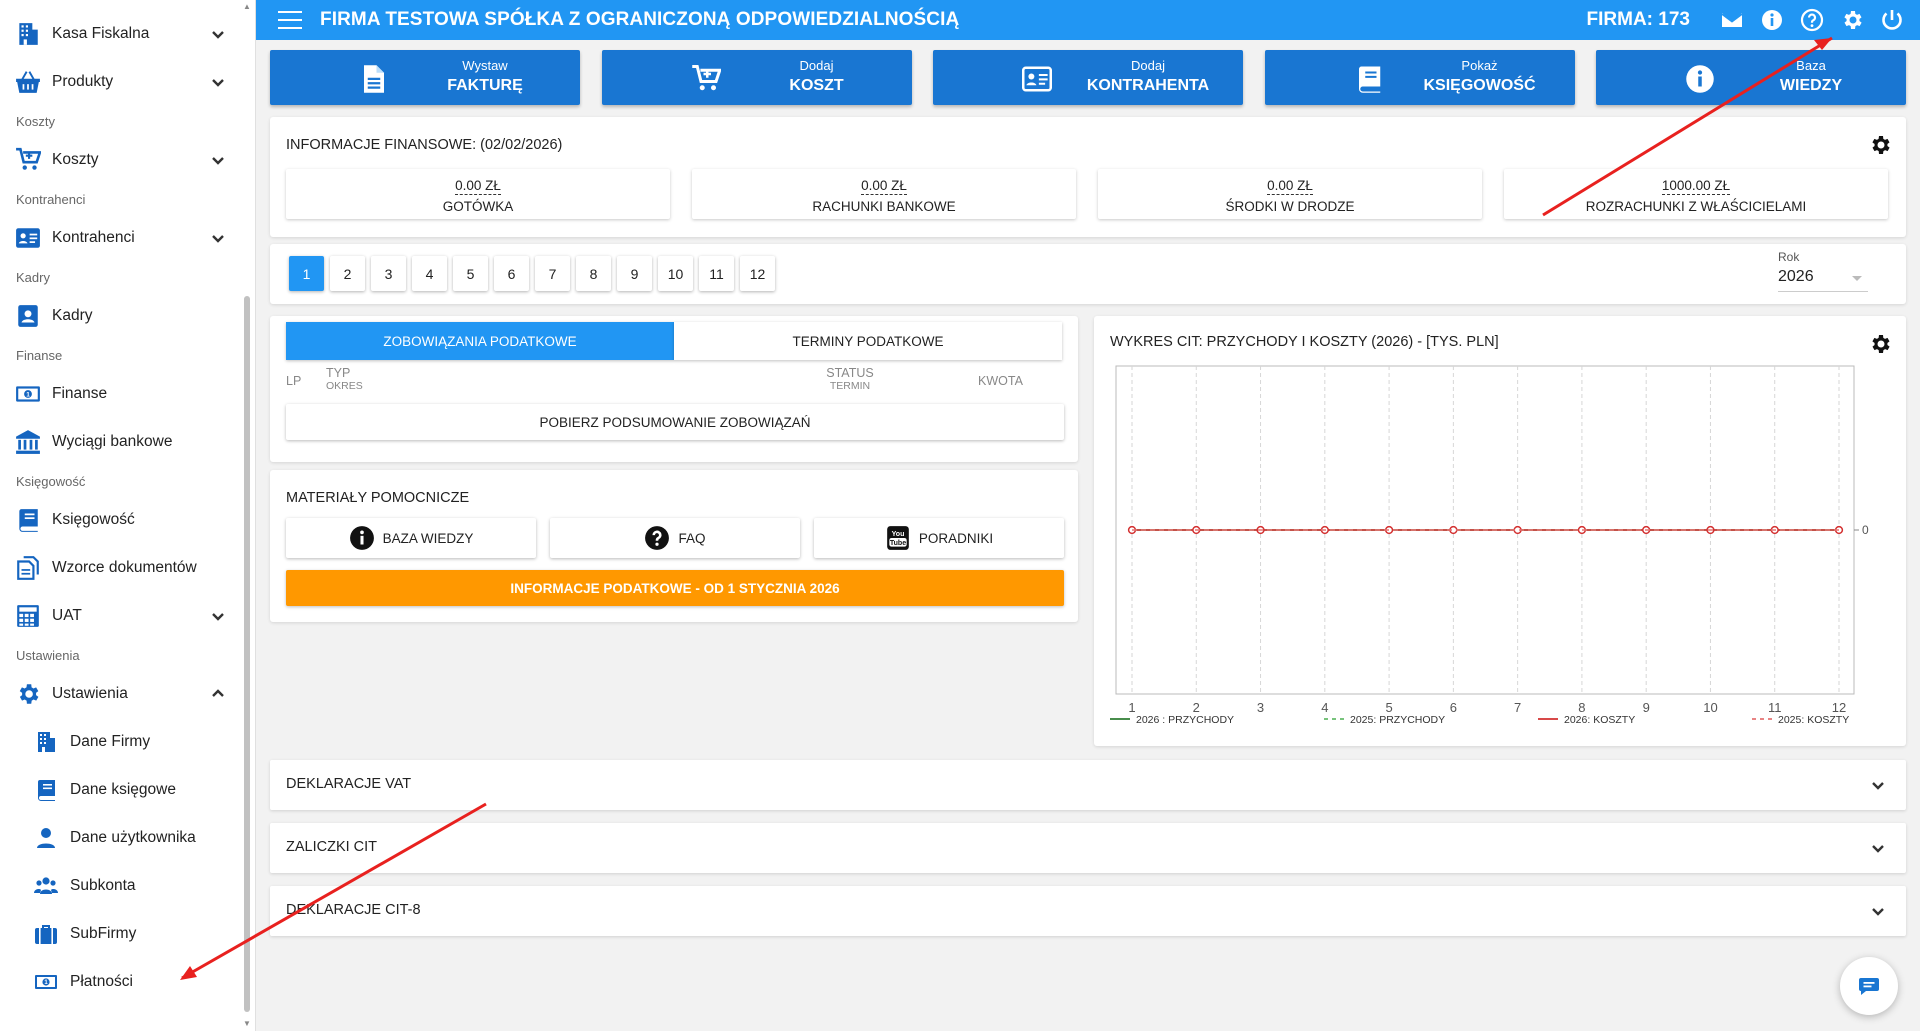 The image size is (1920, 1031). I want to click on month-12-button: 12, so click(757, 273).